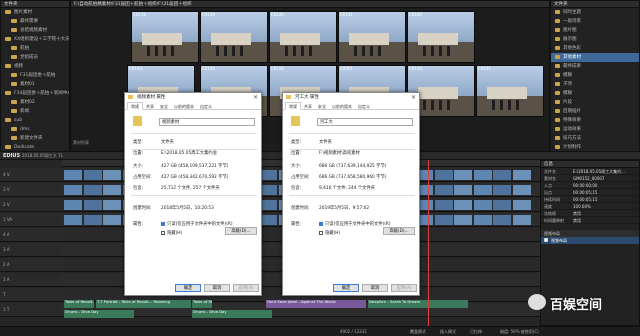 This screenshot has width=640, height=336. Describe the element at coordinates (31, 265) in the screenshot. I see `track-header: 2 A` at that location.